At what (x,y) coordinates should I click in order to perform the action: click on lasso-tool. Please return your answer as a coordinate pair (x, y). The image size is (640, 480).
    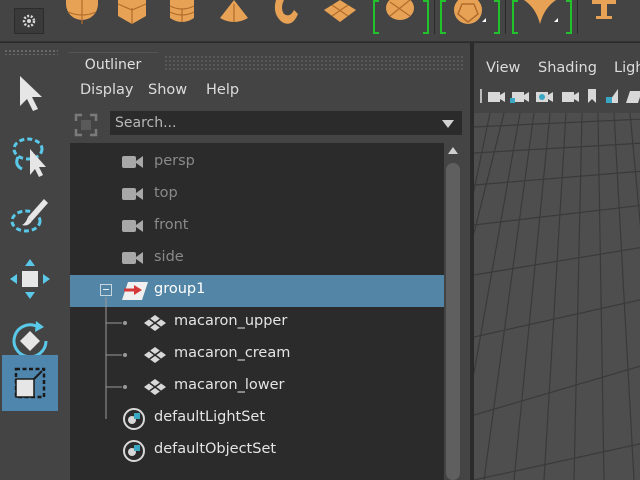
    Looking at the image, I should click on (30, 155).